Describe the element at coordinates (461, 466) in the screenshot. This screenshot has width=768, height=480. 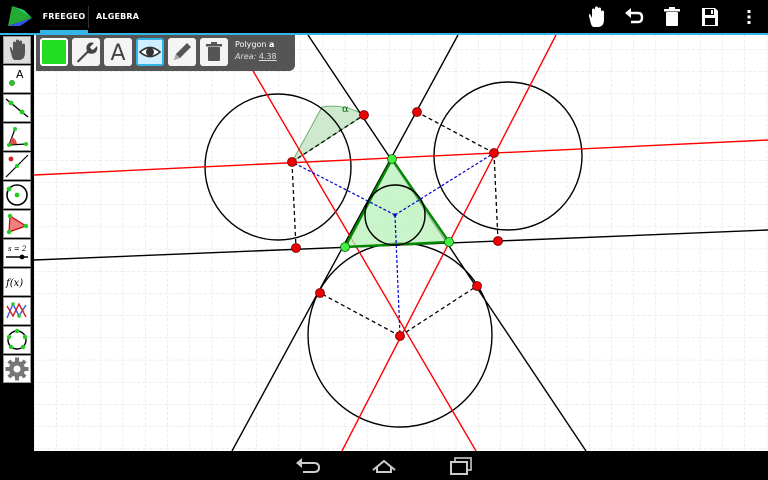
I see `recents-icon` at that location.